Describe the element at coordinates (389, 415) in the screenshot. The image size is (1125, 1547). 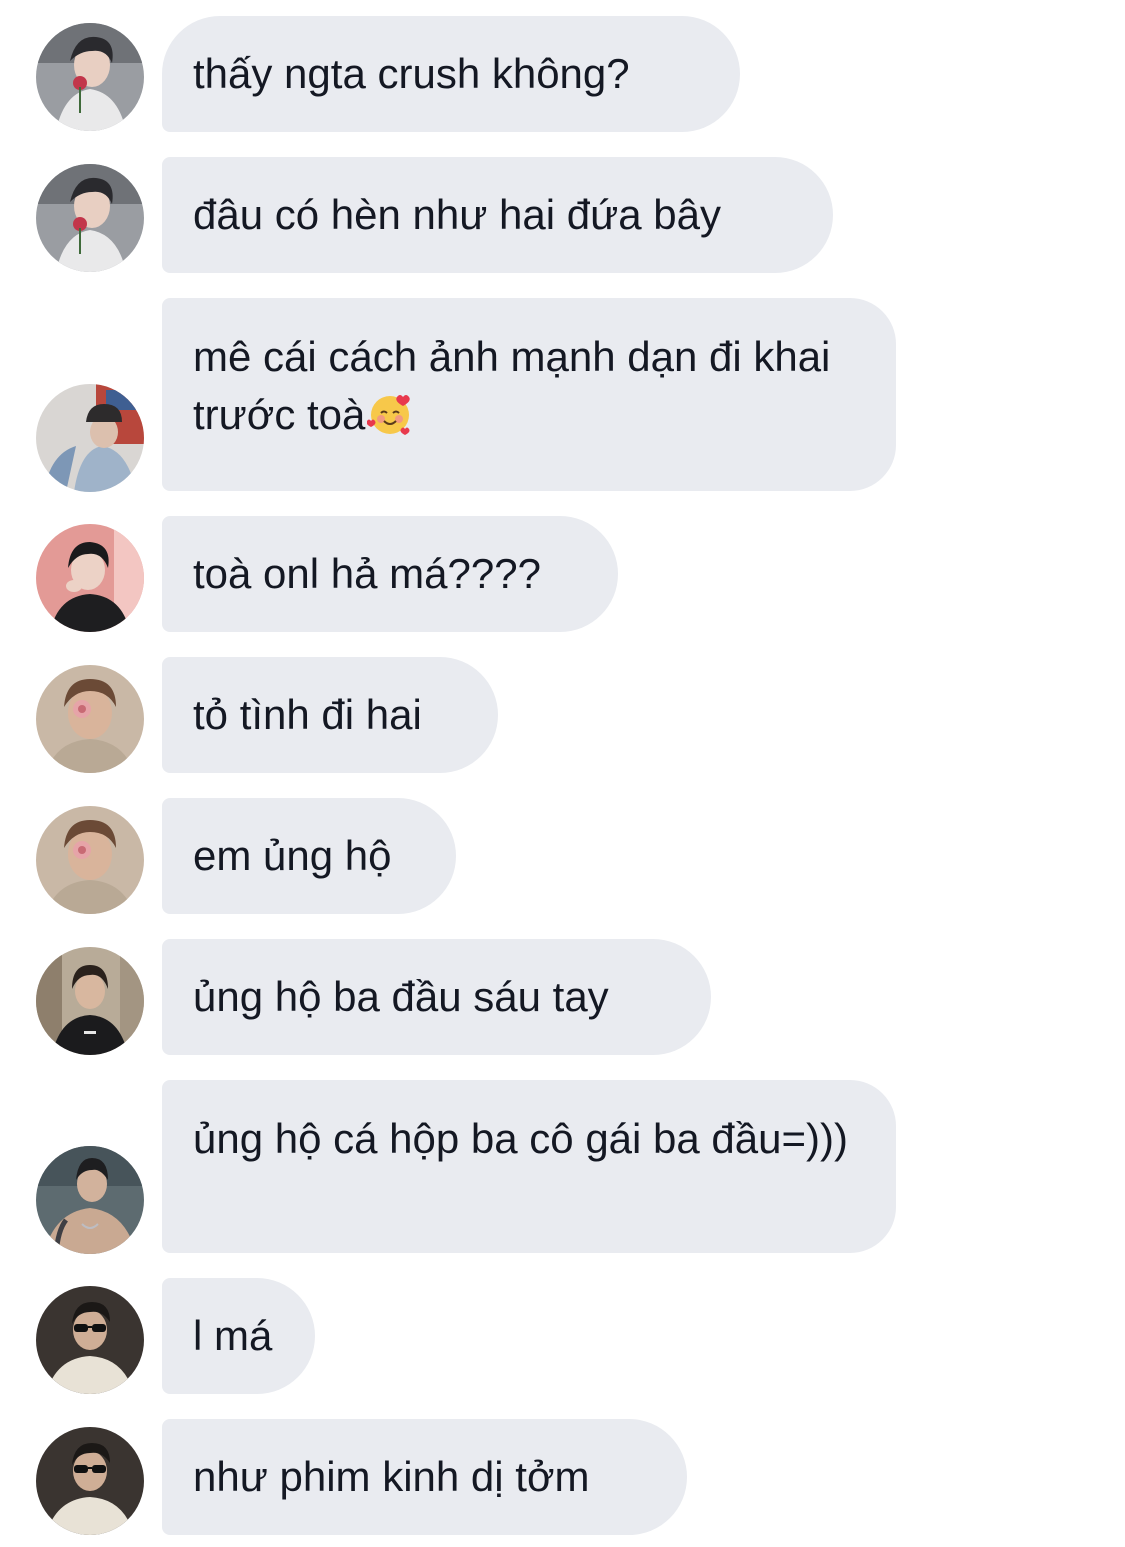
I see `smiling-face-with-hearts-icon` at that location.